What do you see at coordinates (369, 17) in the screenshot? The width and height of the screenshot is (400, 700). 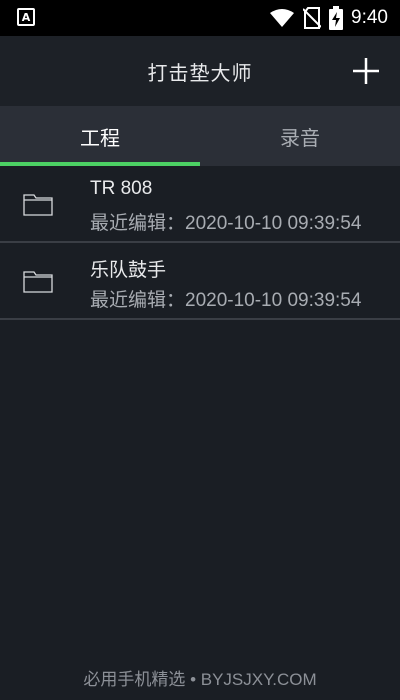 I see `status-time: 9:40` at bounding box center [369, 17].